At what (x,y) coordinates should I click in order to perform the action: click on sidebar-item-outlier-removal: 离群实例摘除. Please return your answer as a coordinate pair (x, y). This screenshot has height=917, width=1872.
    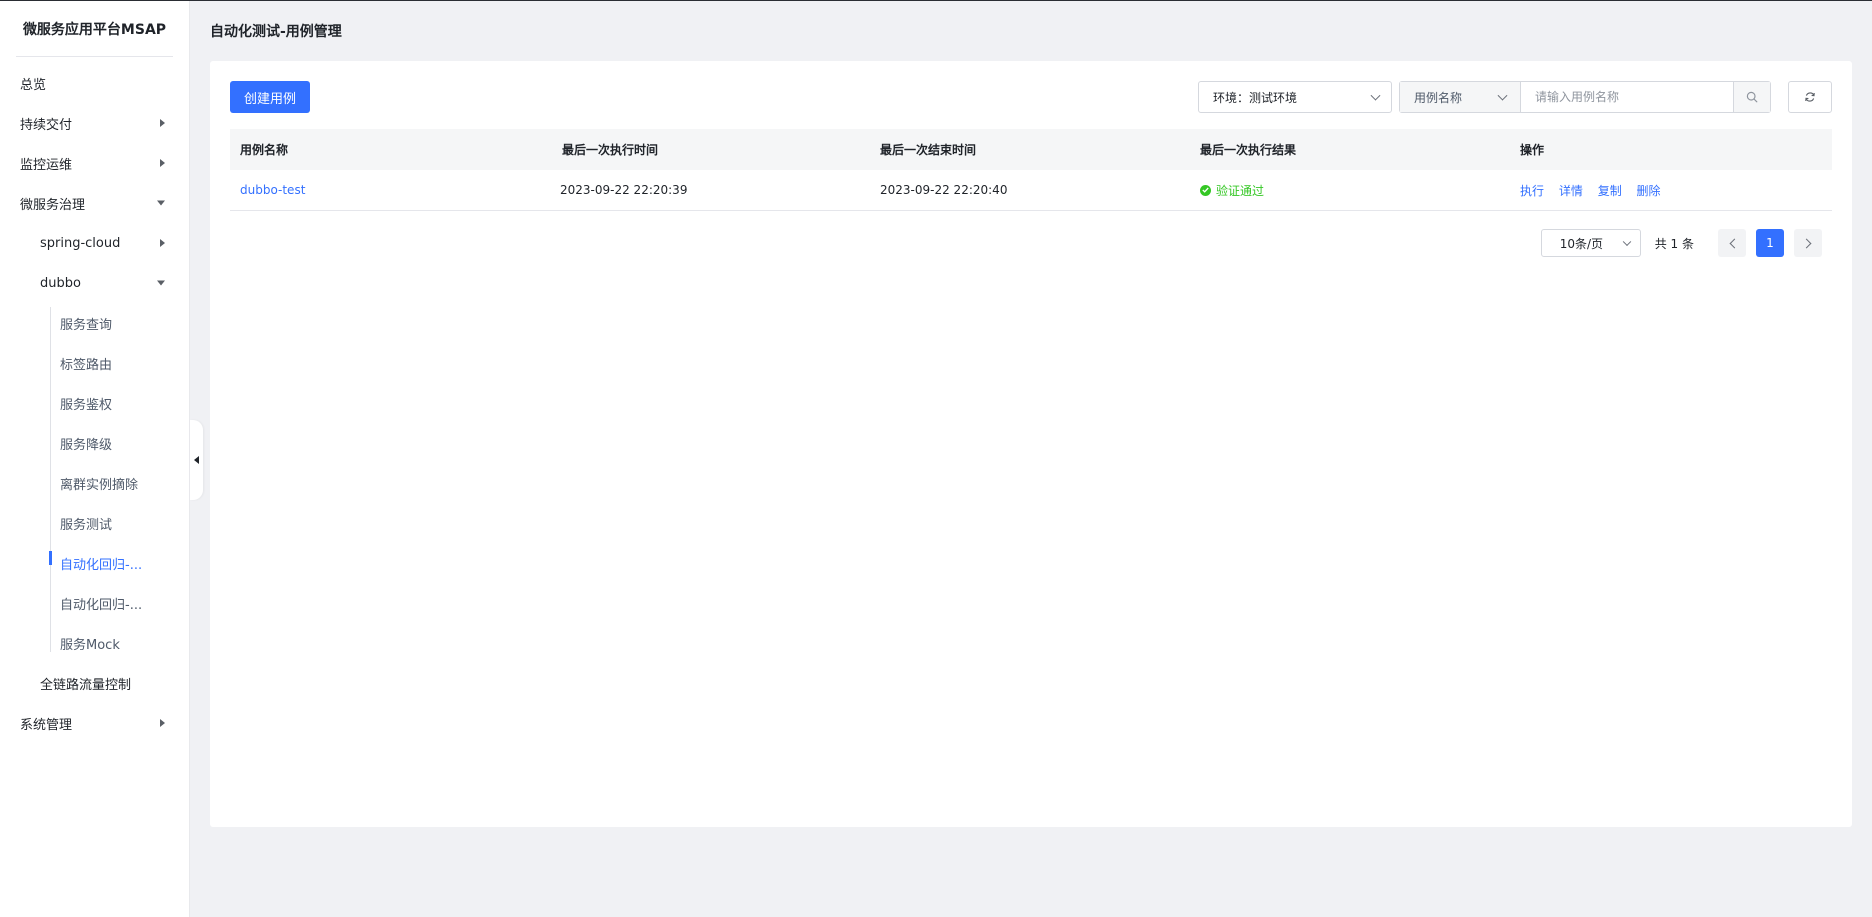
    Looking at the image, I should click on (94, 483).